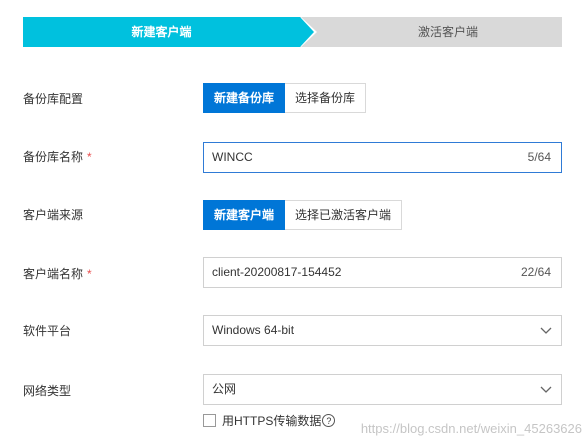 The width and height of the screenshot is (588, 444). I want to click on repo-name-counter: 5/64, so click(539, 157).